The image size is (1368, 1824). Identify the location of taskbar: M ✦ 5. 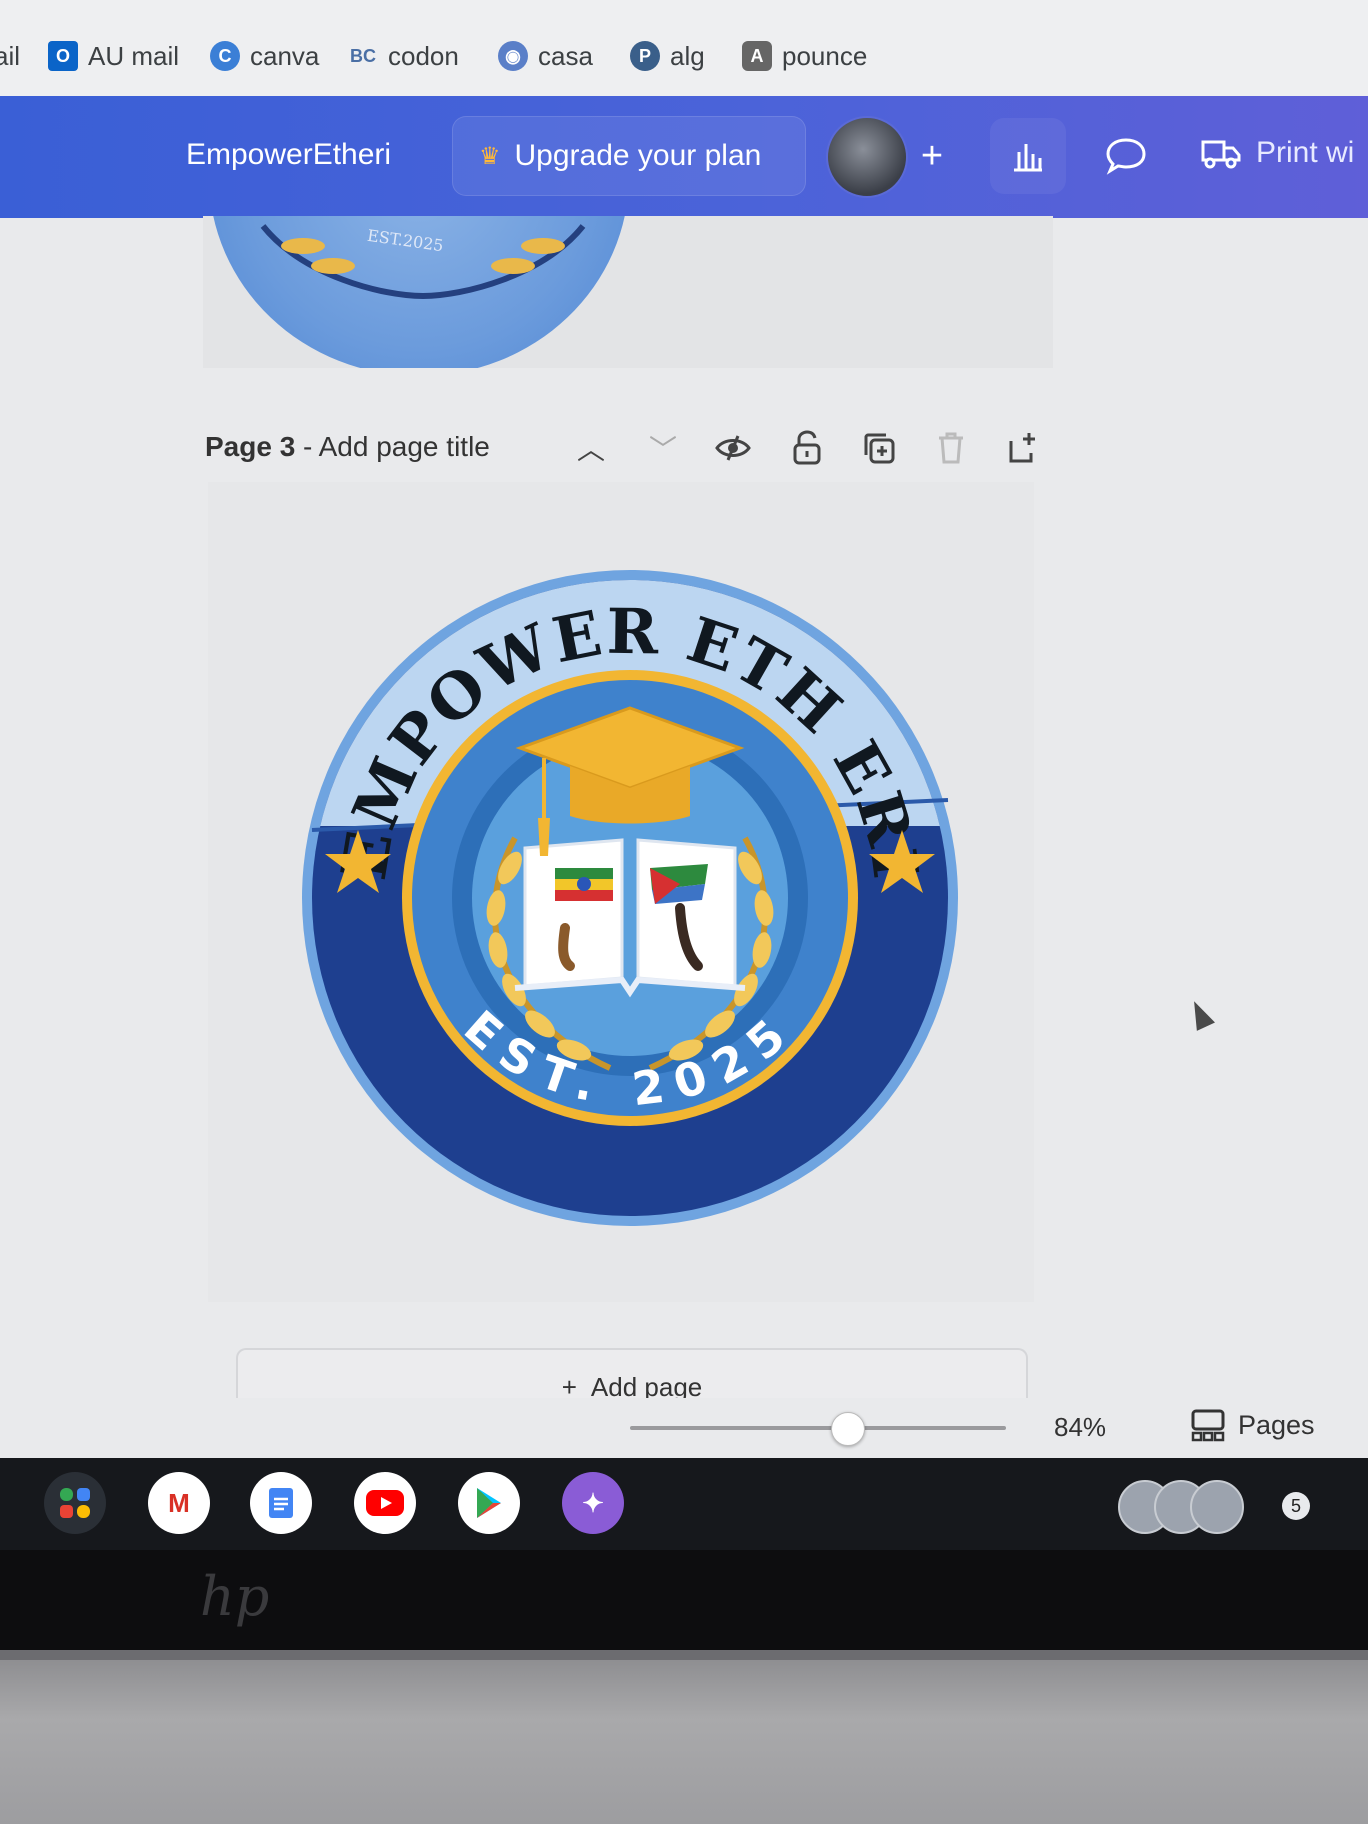
(684, 1504).